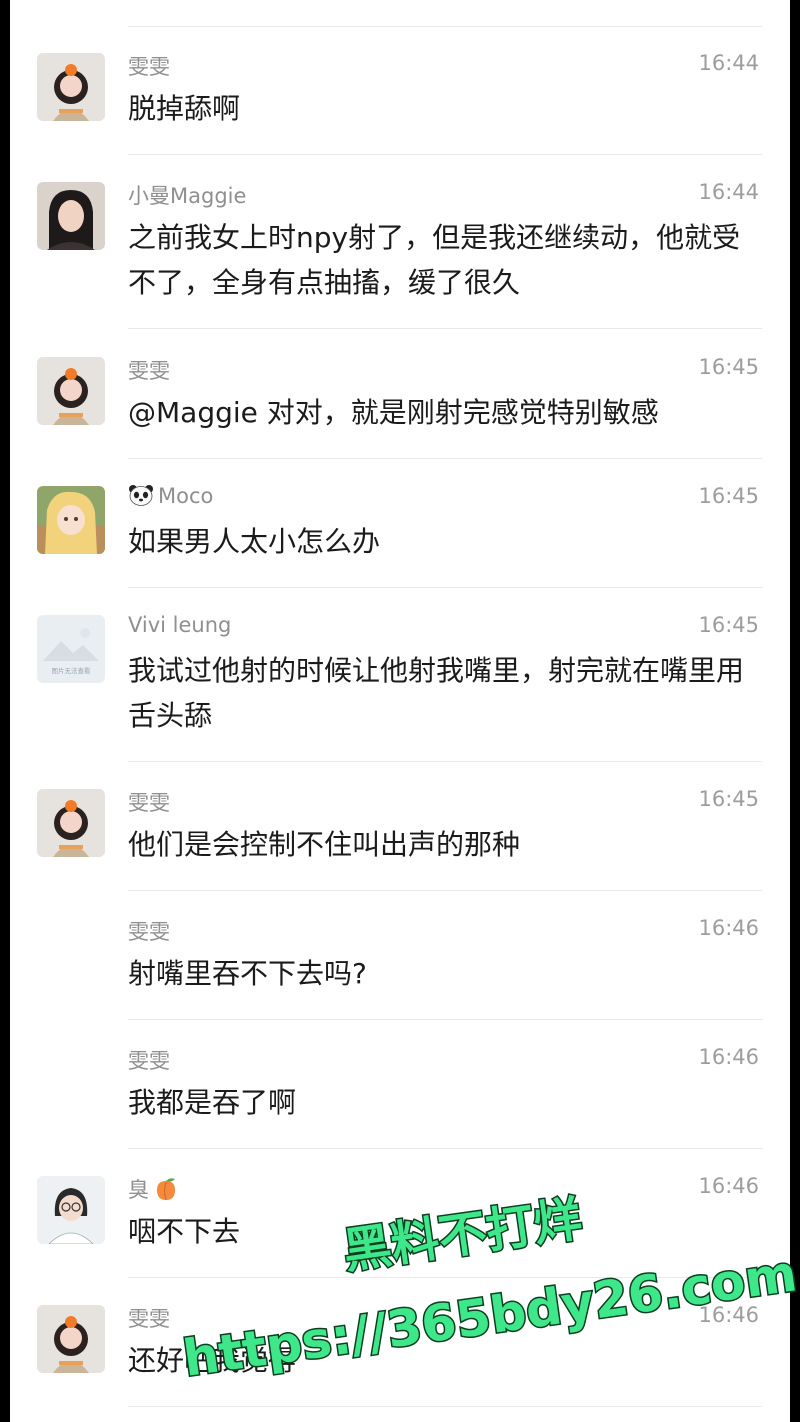 This screenshot has width=800, height=1422. Describe the element at coordinates (212, 1360) in the screenshot. I see `message-text: 还好吧我觉得` at that location.